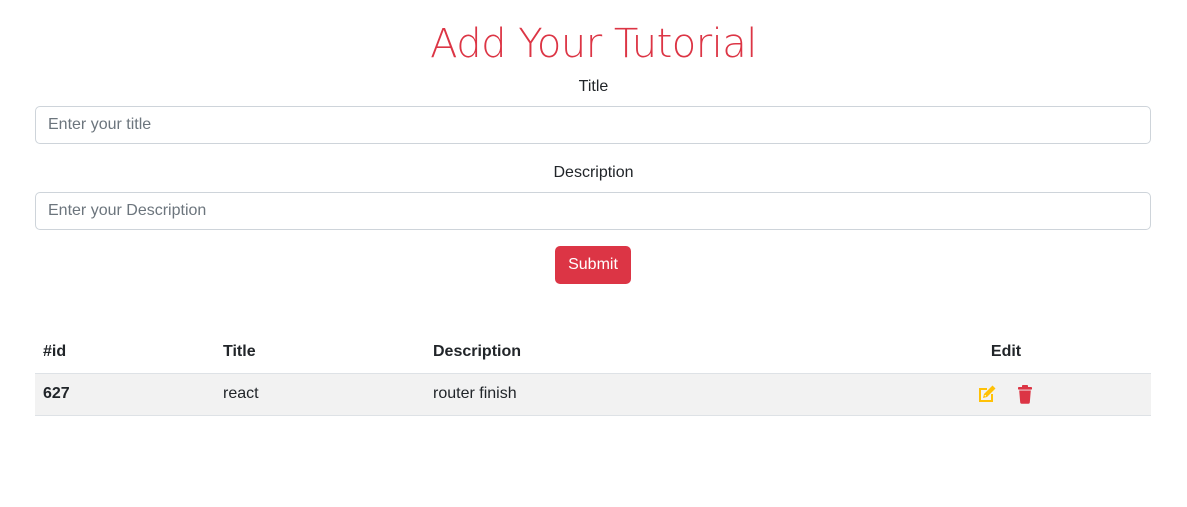  What do you see at coordinates (593, 211) in the screenshot?
I see `description-input` at bounding box center [593, 211].